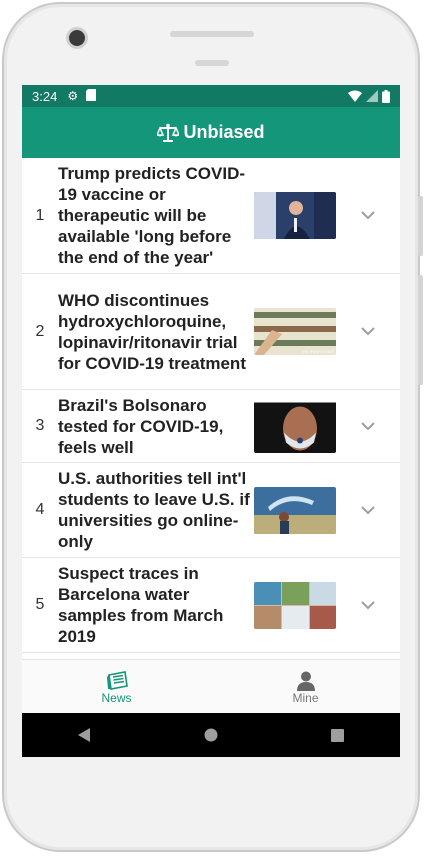 Image resolution: width=424 pixels, height=856 pixels. I want to click on battery-icon, so click(386, 96).